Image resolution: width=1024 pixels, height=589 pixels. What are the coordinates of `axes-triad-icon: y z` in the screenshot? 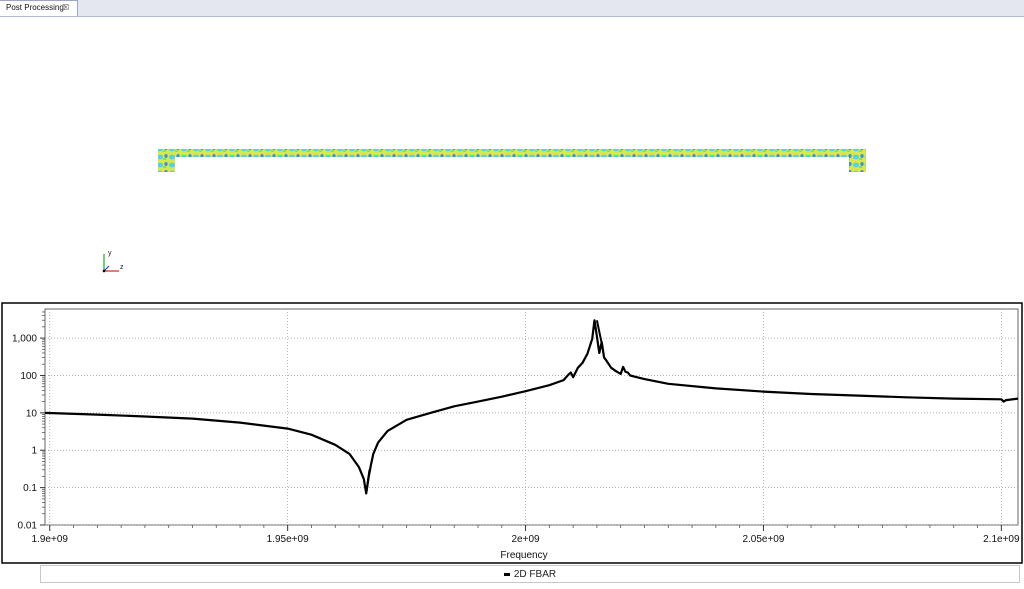 It's located at (113, 261).